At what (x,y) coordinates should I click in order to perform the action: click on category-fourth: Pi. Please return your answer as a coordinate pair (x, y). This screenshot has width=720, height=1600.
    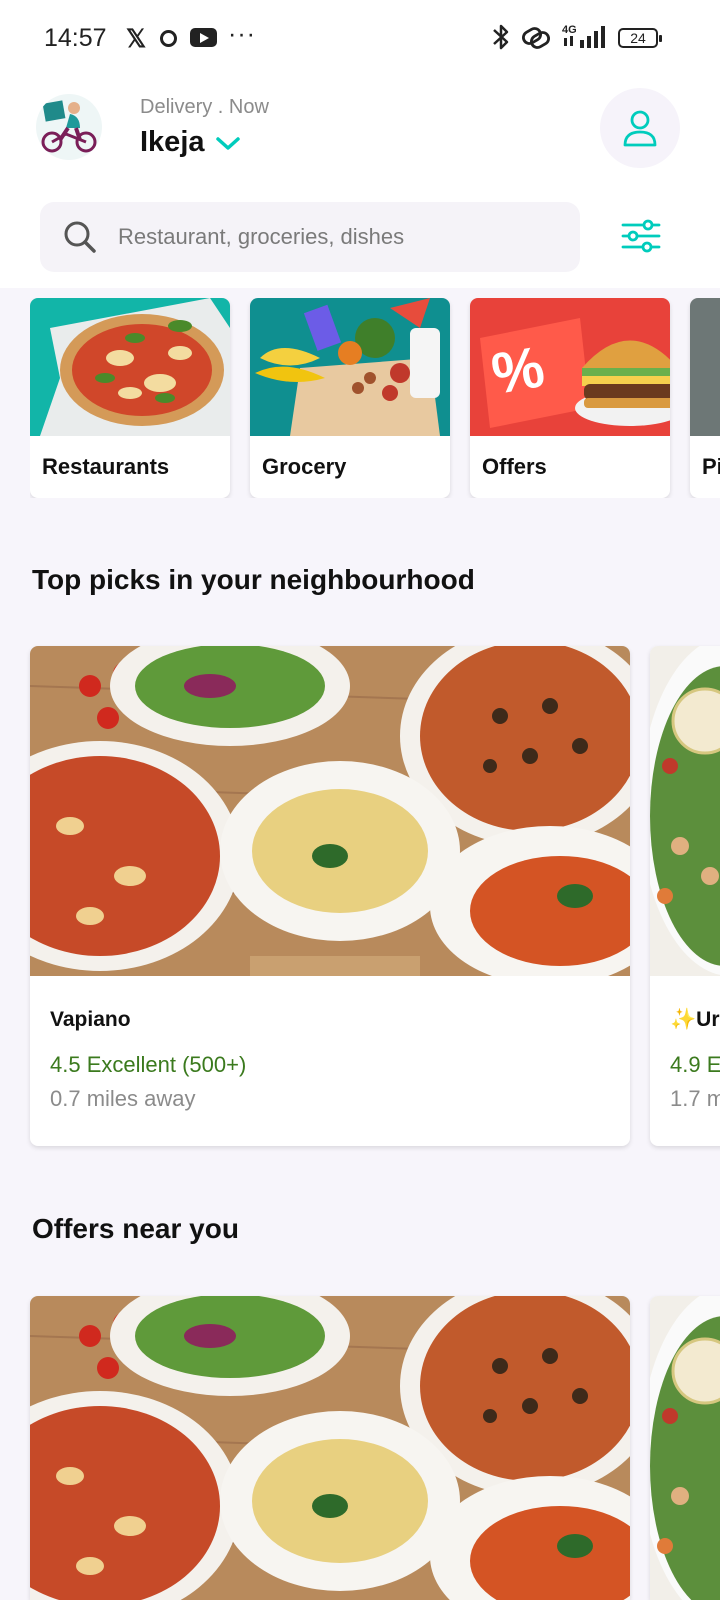
    Looking at the image, I should click on (705, 398).